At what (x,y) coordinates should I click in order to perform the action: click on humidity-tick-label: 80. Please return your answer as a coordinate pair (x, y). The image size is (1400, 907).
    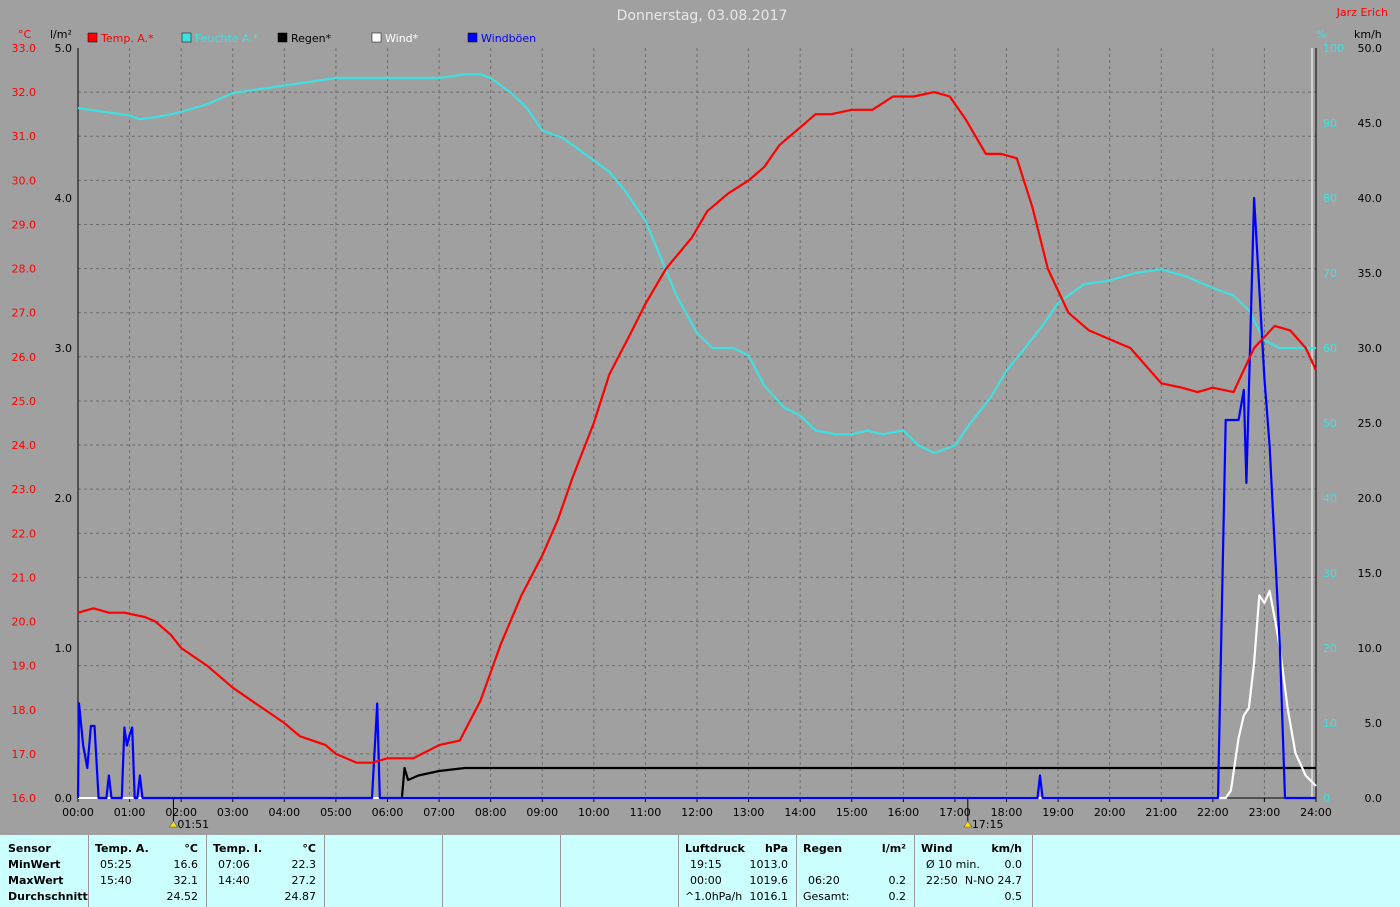
    Looking at the image, I should click on (1330, 198).